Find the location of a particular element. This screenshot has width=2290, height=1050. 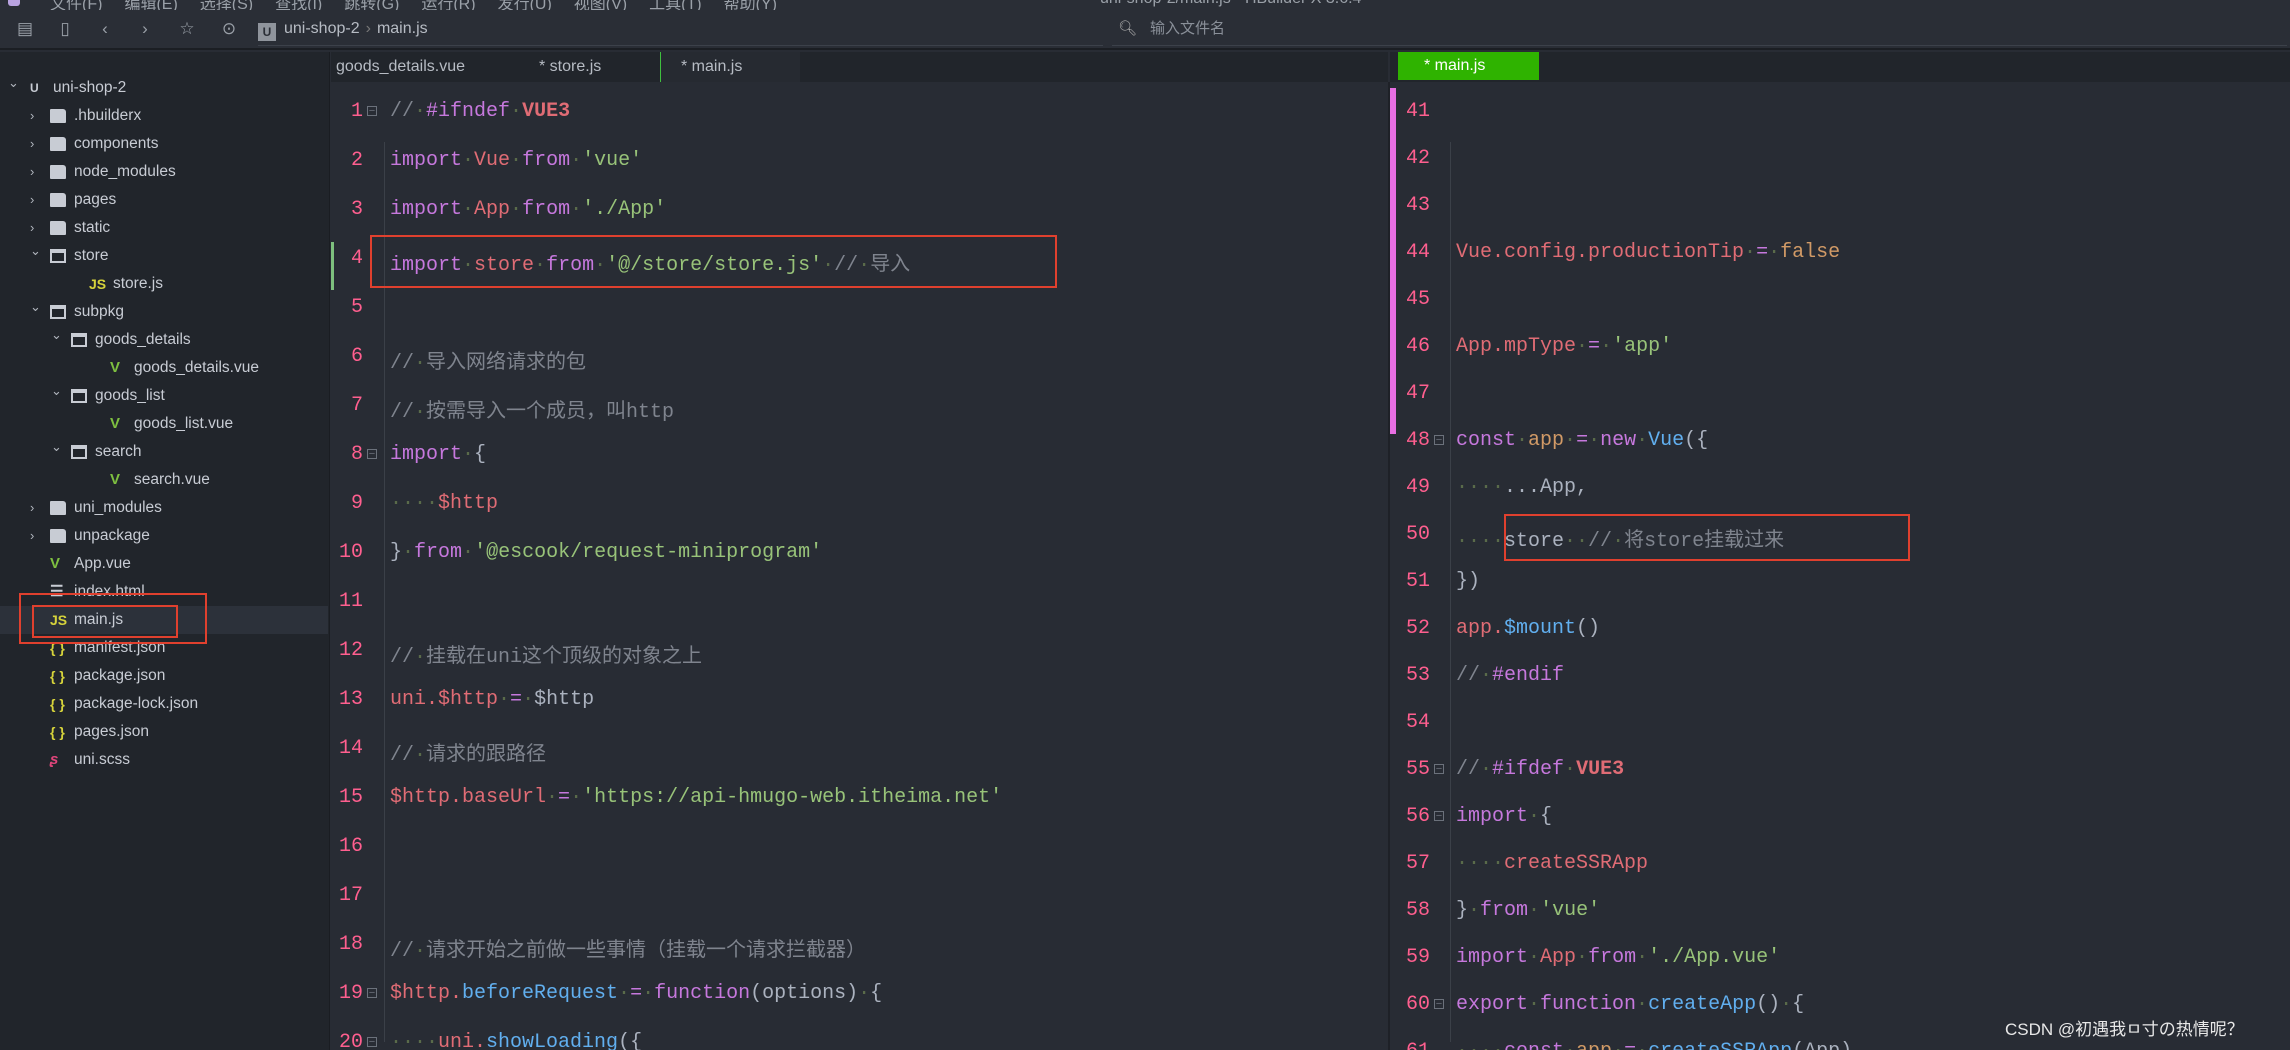

code-token: from is located at coordinates (1504, 910).